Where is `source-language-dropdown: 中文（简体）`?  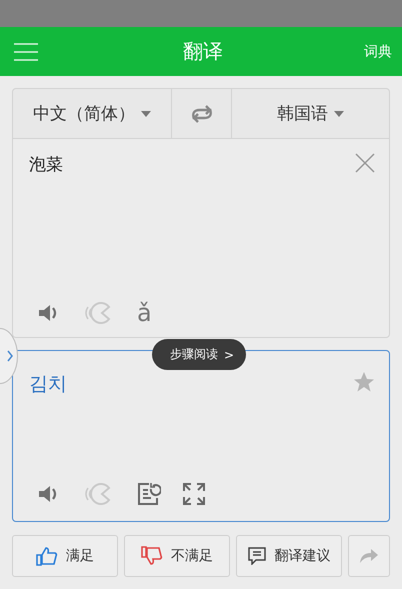 source-language-dropdown: 中文（简体） is located at coordinates (92, 113).